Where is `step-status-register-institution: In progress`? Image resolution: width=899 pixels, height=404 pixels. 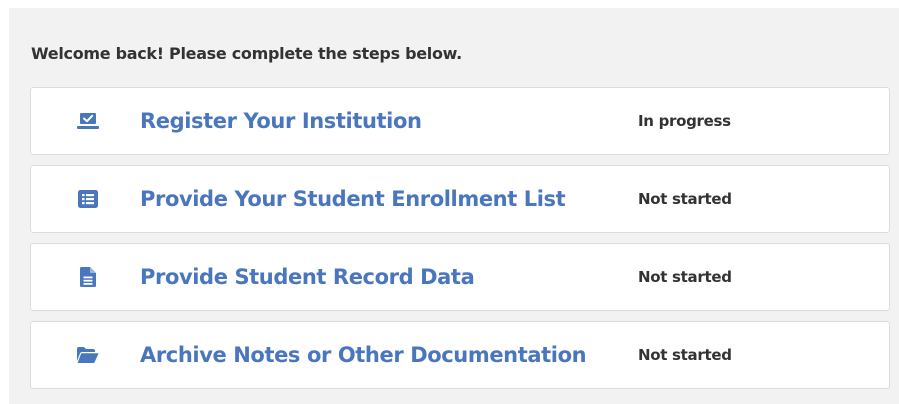 step-status-register-institution: In progress is located at coordinates (684, 121).